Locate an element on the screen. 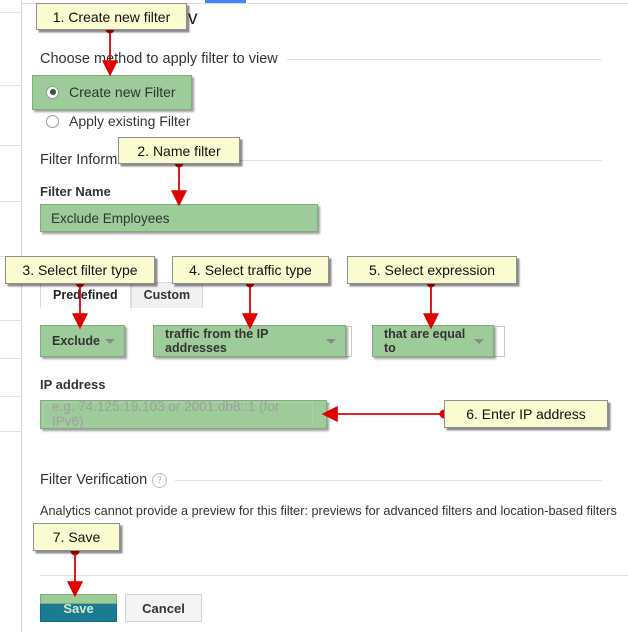 The height and width of the screenshot is (632, 628). page-title-fragment: v is located at coordinates (193, 18).